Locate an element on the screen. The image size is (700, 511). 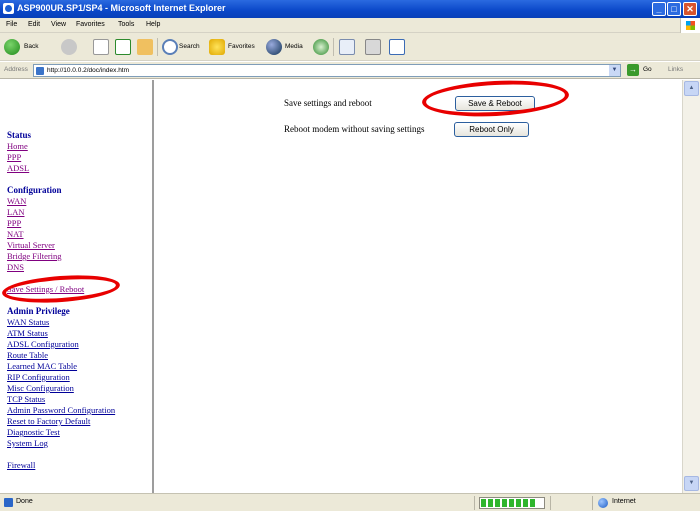
page-icon is located at coordinates (40, 71).